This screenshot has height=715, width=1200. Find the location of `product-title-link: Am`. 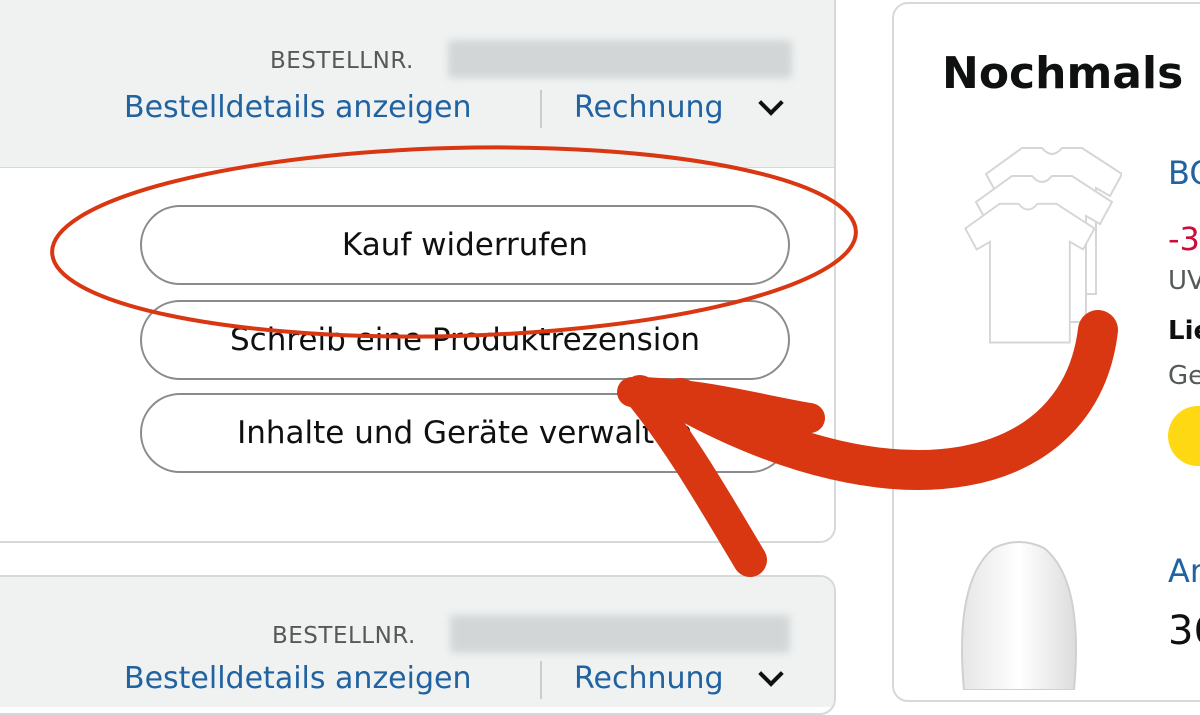

product-title-link: Am is located at coordinates (1184, 571).